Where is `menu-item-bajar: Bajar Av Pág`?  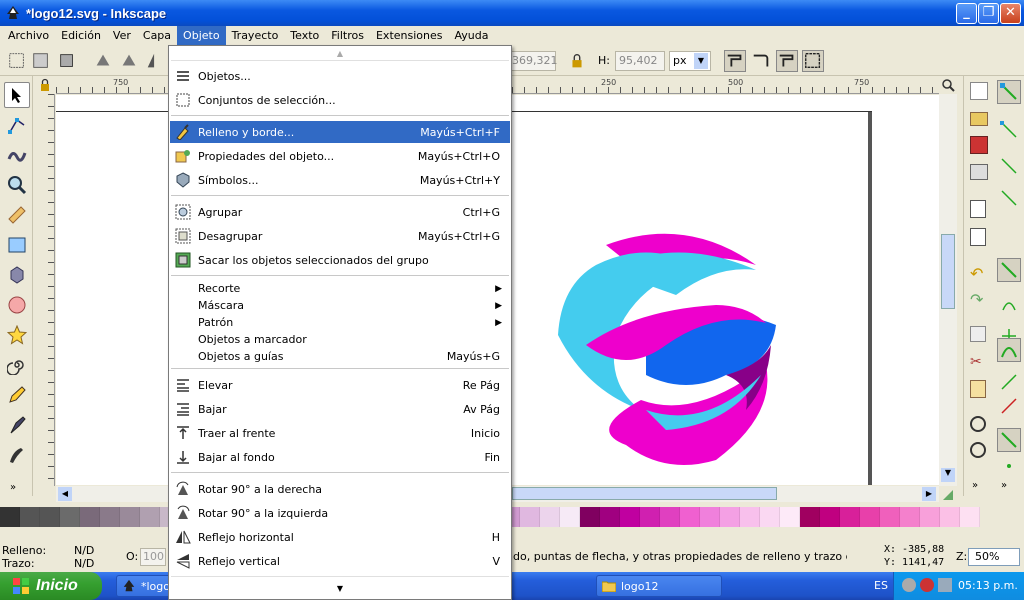
menu-item-bajar: Bajar Av Pág is located at coordinates (340, 409).